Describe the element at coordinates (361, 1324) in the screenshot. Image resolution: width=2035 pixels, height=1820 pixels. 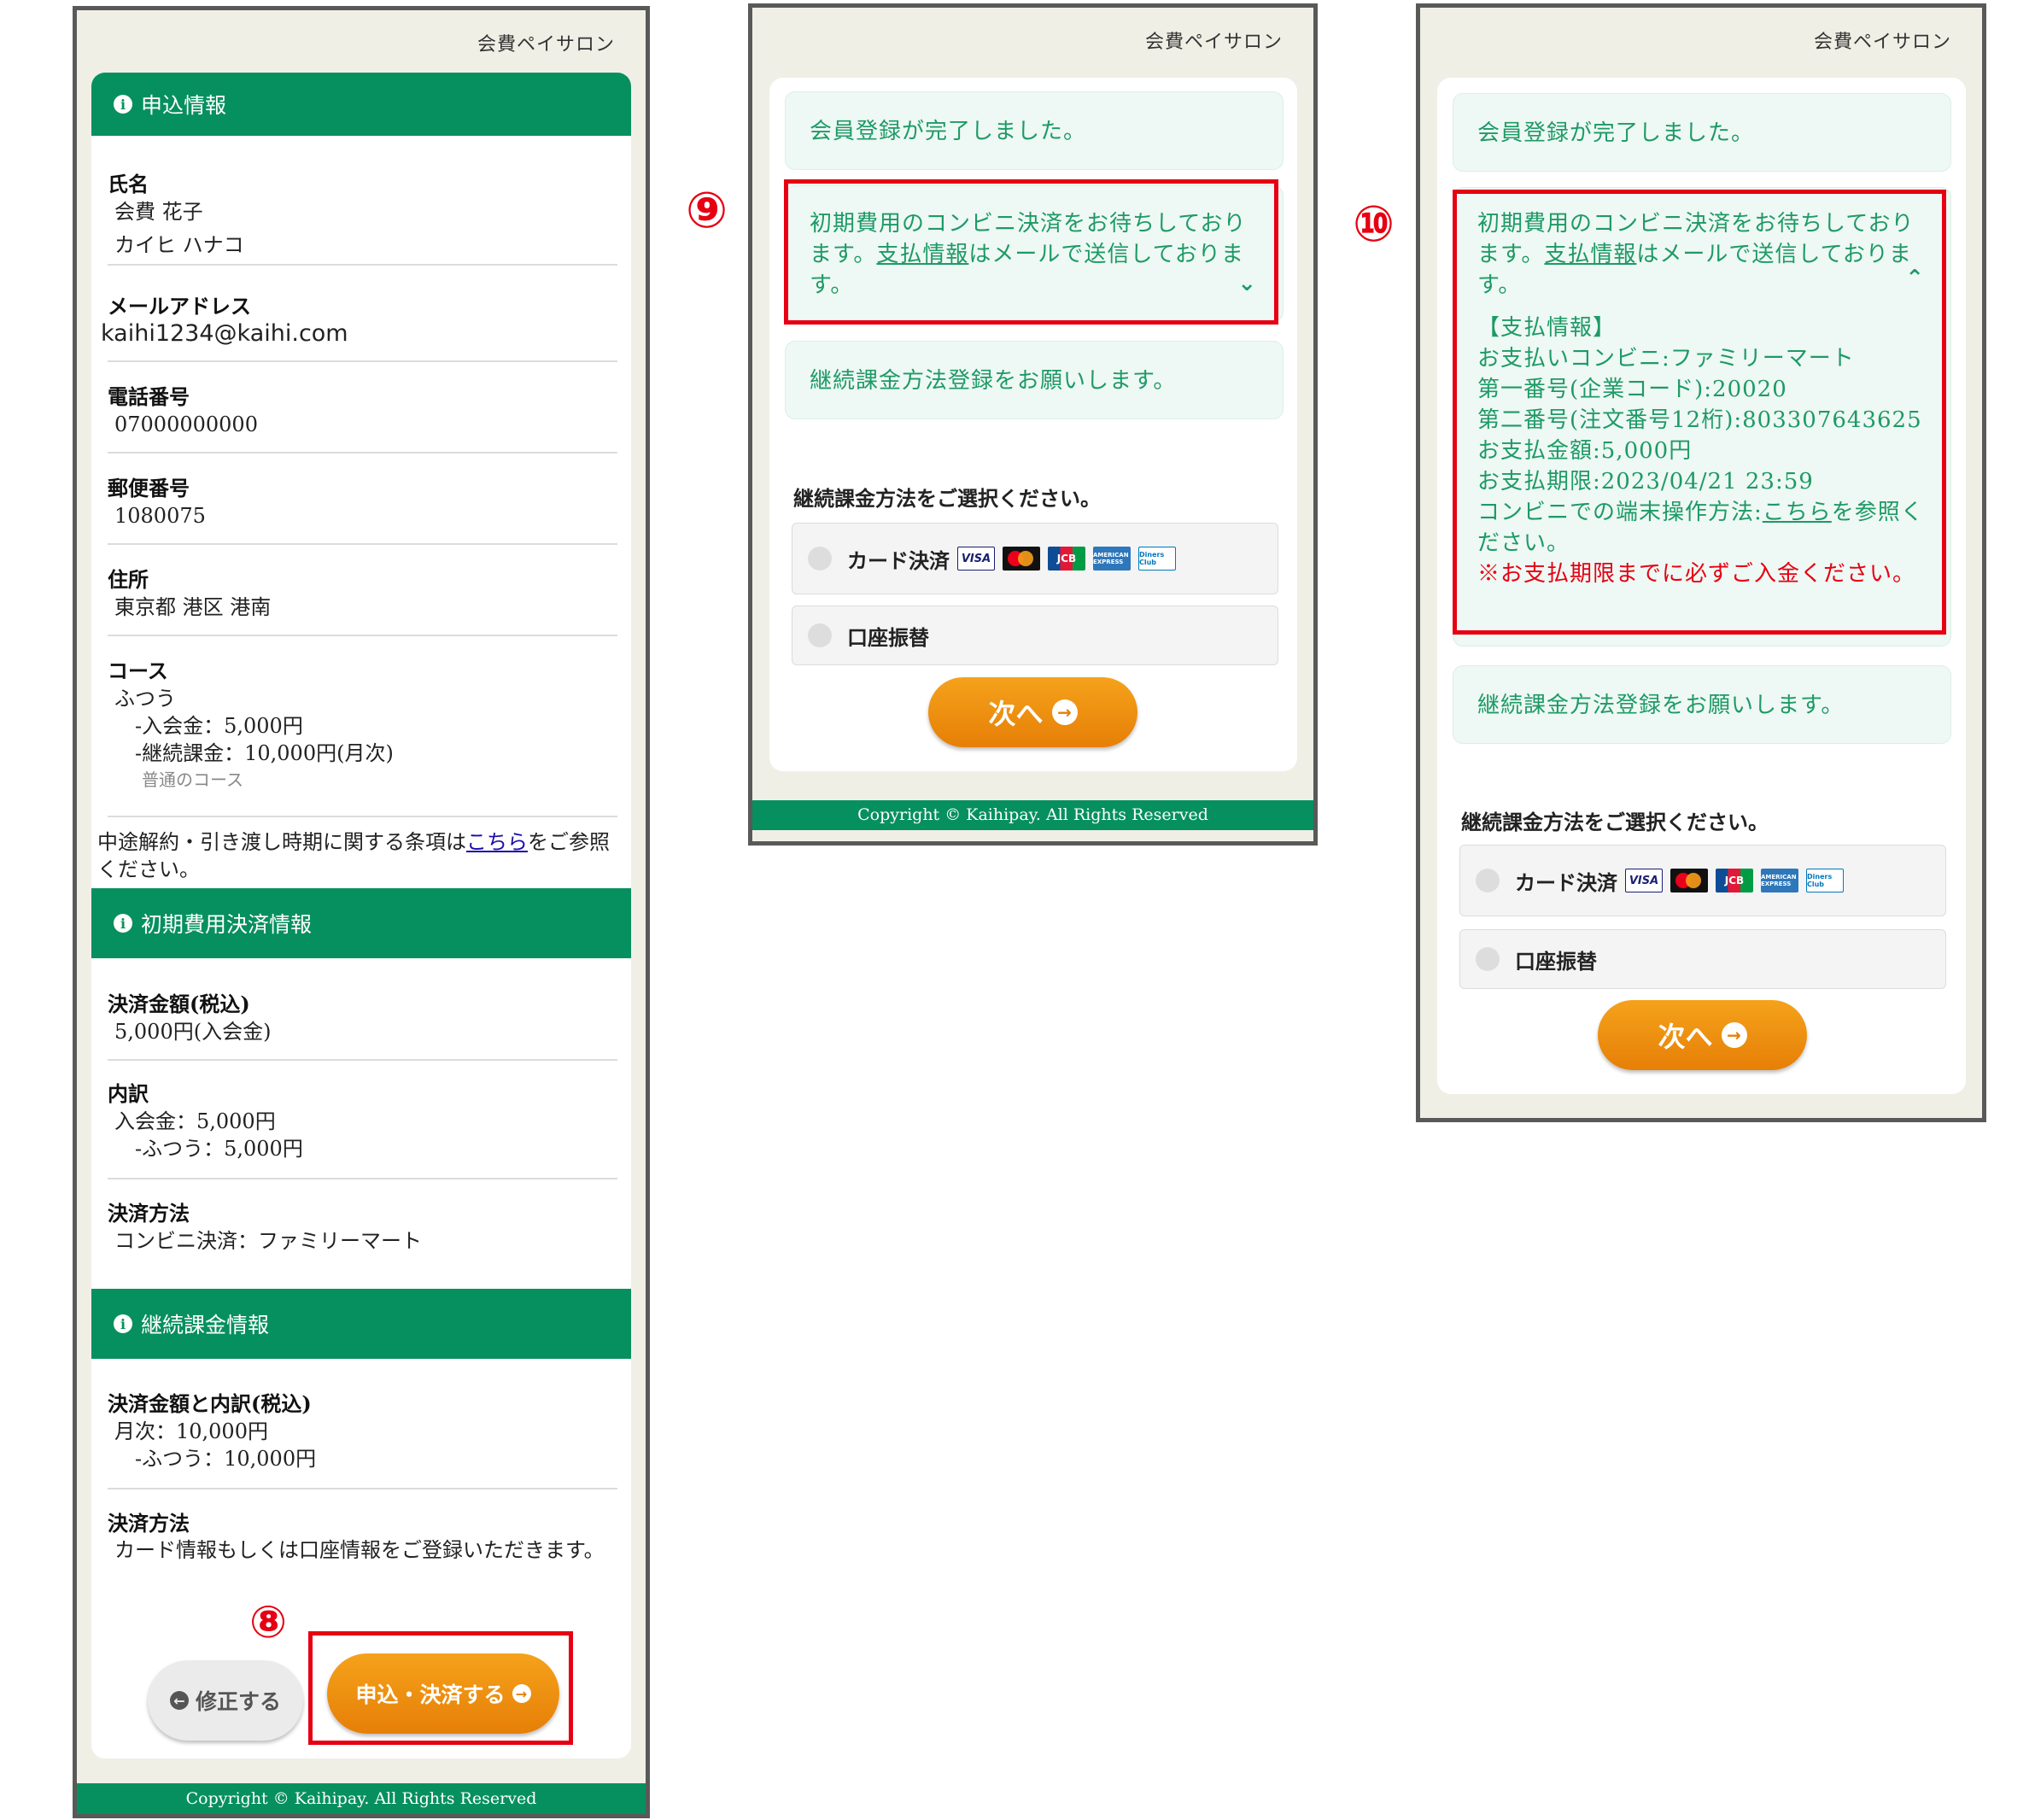
I see `section-header-recurring: i 継続課金情報` at that location.